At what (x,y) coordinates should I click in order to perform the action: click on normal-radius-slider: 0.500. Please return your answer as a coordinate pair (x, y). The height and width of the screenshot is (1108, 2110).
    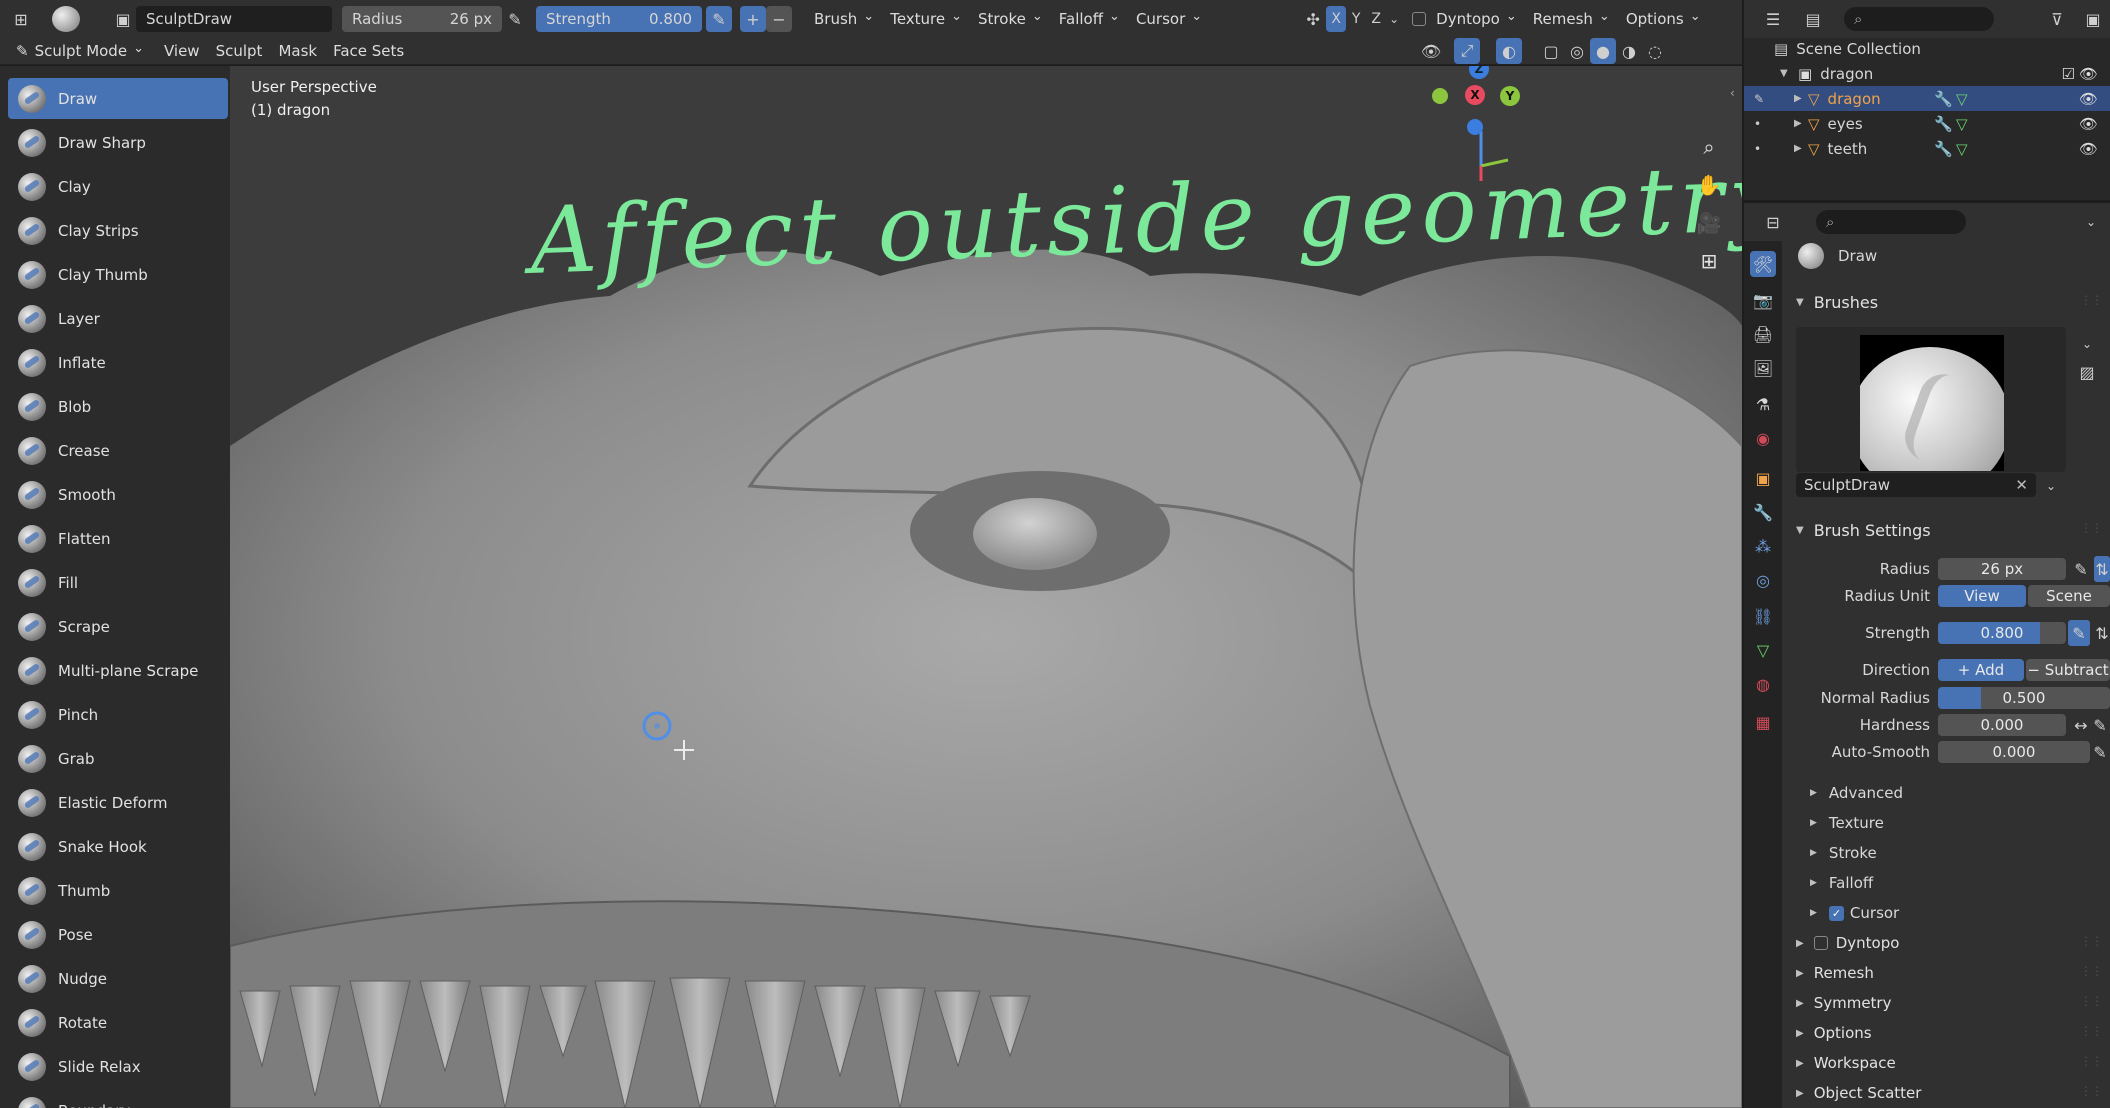
    Looking at the image, I should click on (2024, 698).